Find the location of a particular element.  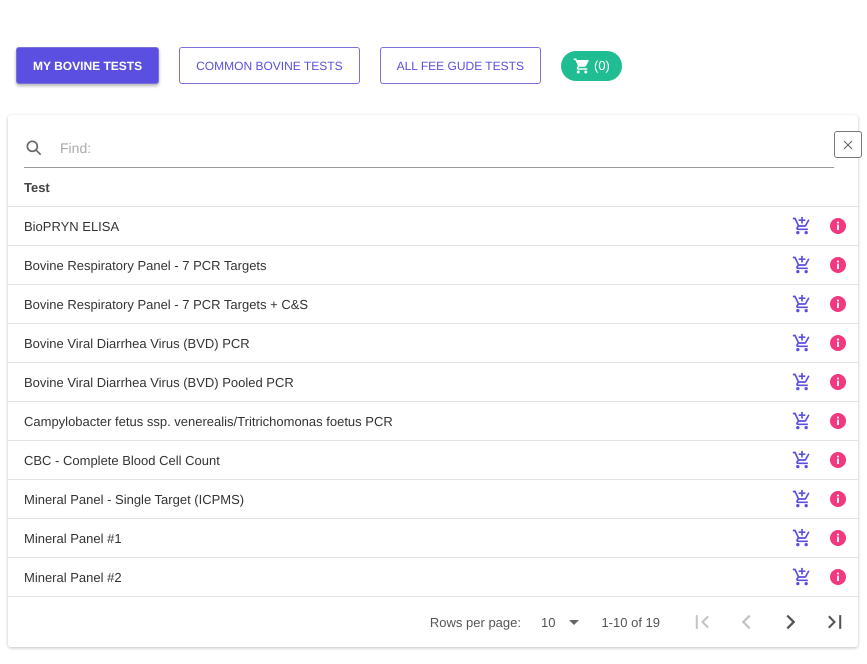

table-cell-text: Campylobacter fetus ssp. venerealis/Tritrichomonas foetus PCR is located at coordinates (209, 421).